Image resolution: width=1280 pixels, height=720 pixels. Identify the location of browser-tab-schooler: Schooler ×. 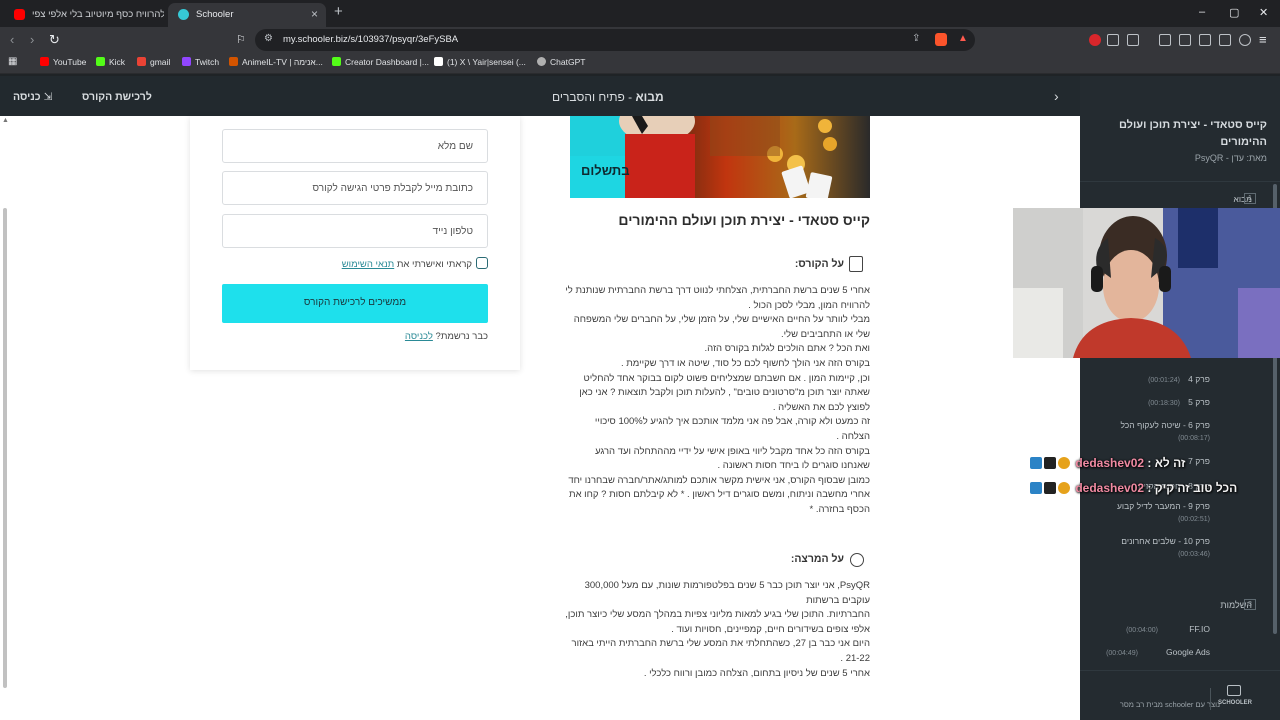
(247, 15).